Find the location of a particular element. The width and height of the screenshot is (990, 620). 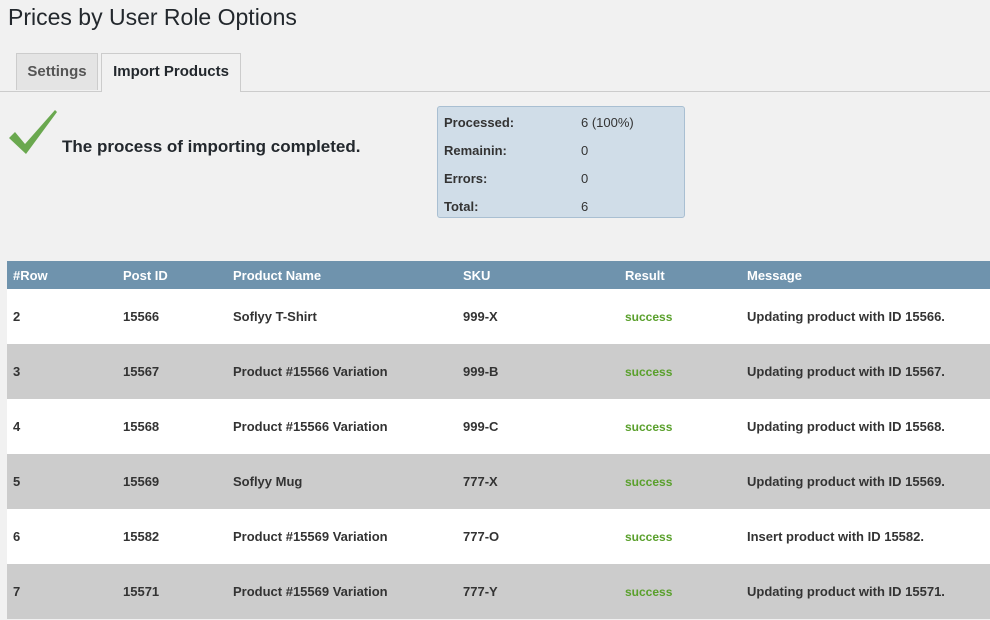

stat-errors-label: Errors: is located at coordinates (466, 178).